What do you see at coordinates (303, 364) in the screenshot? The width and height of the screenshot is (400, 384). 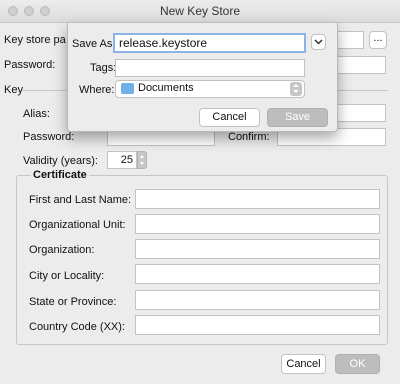 I see `cancel-button: Cancel` at bounding box center [303, 364].